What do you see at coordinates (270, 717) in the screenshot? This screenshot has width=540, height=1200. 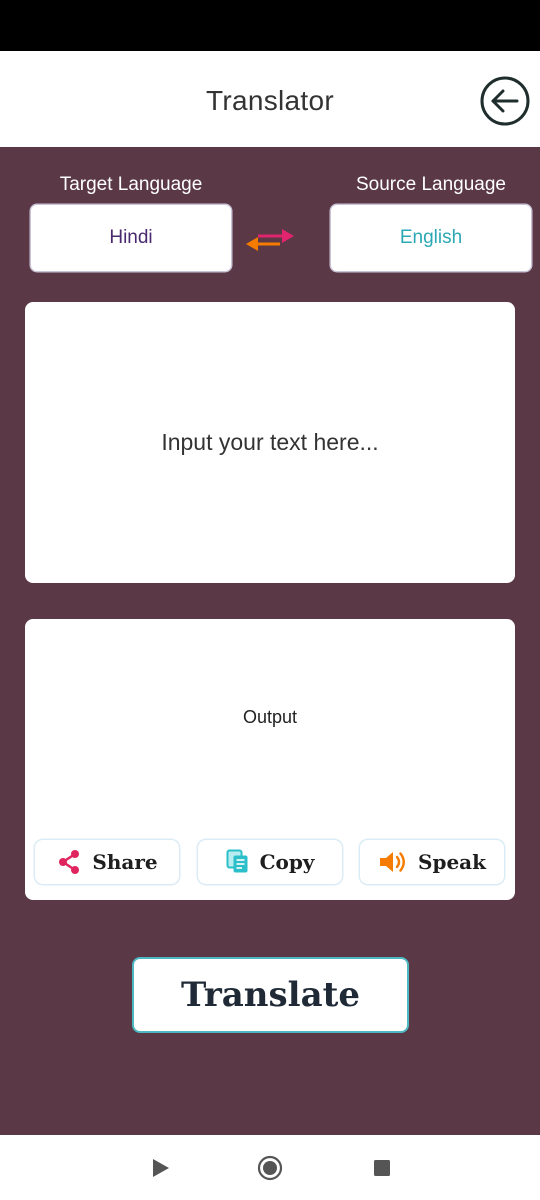 I see `output-text: Output` at bounding box center [270, 717].